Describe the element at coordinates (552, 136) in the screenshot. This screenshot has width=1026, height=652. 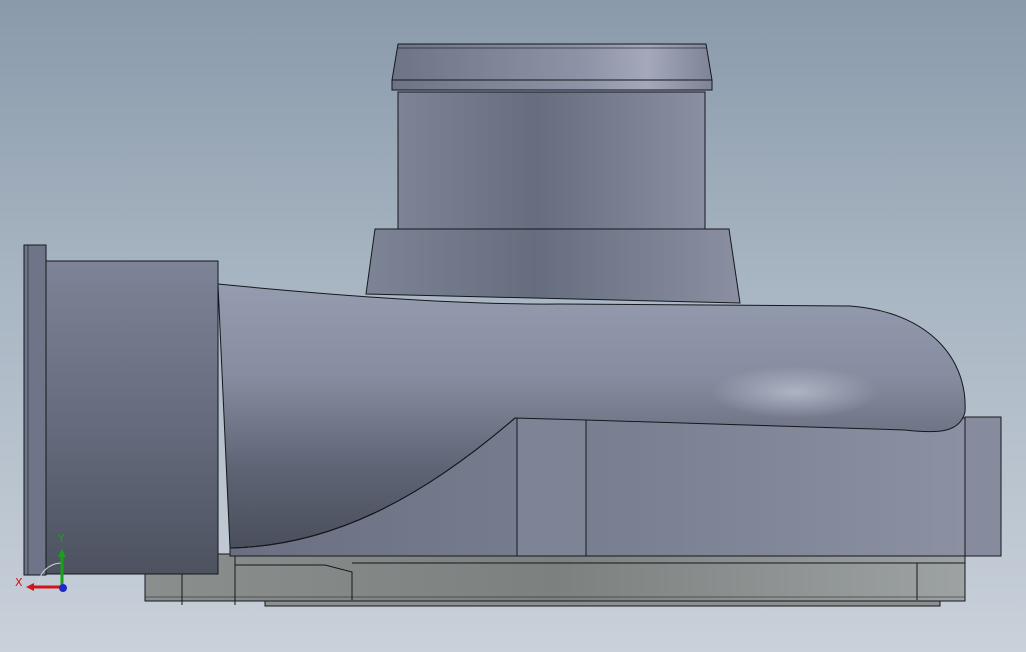
I see `outlet-pipe` at that location.